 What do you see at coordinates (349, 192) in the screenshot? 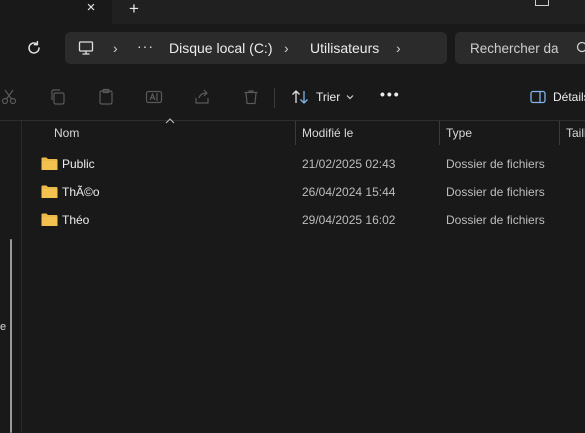
I see `file-modified: 26/04/2024 15:44` at bounding box center [349, 192].